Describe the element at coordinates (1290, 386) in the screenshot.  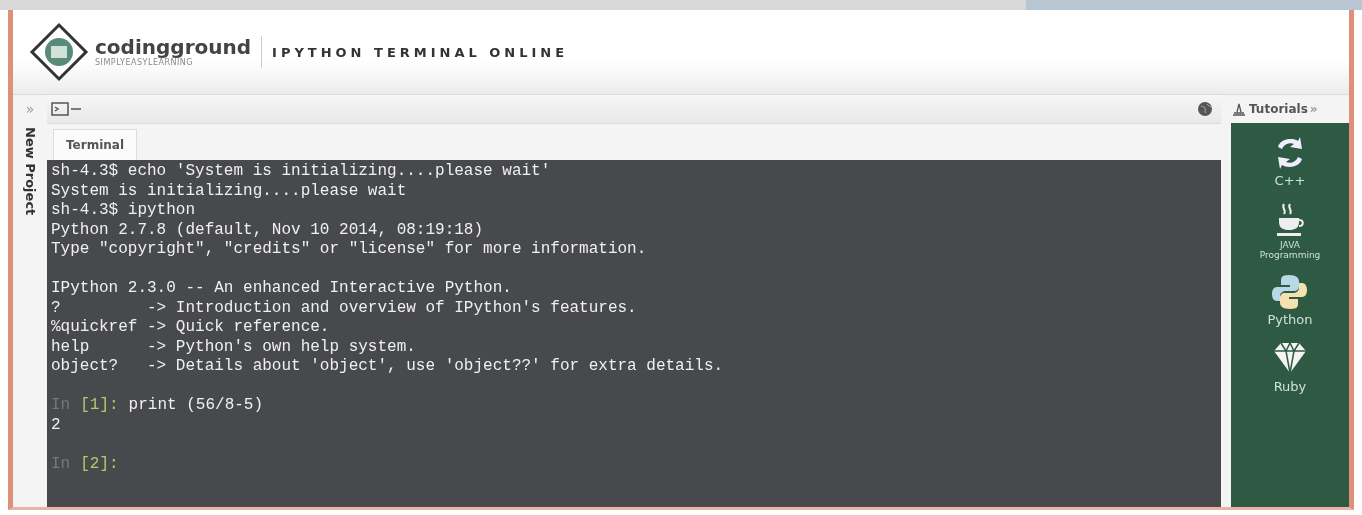
I see `language-label: Ruby` at that location.